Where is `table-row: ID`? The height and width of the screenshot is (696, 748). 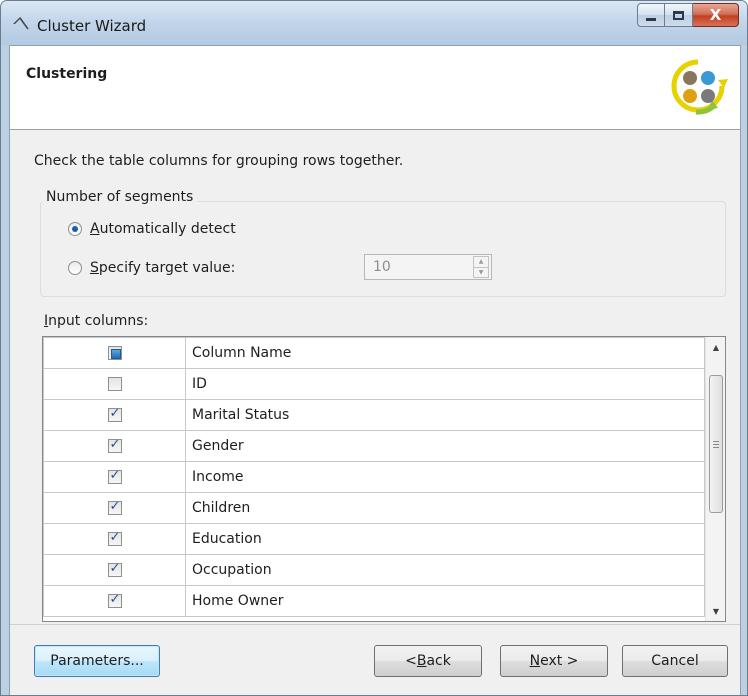 table-row: ID is located at coordinates (374, 384).